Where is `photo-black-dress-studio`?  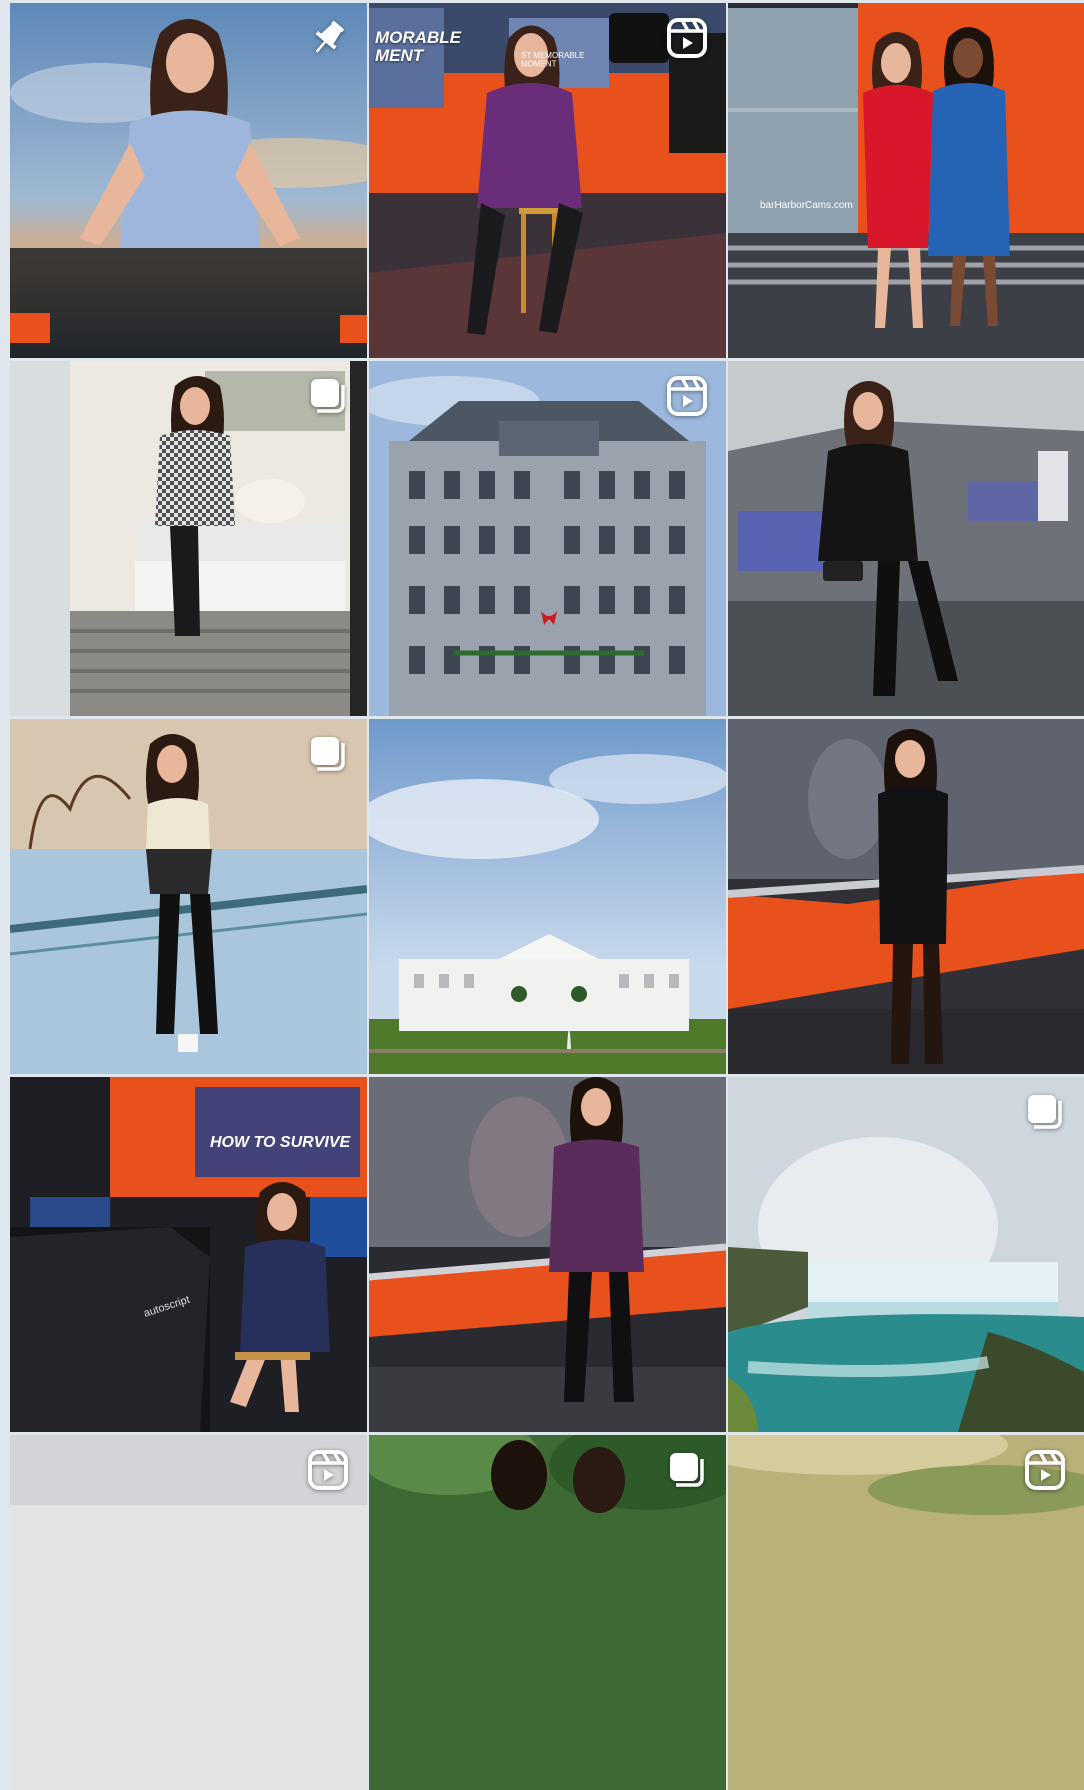
photo-black-dress-studio is located at coordinates (906, 896).